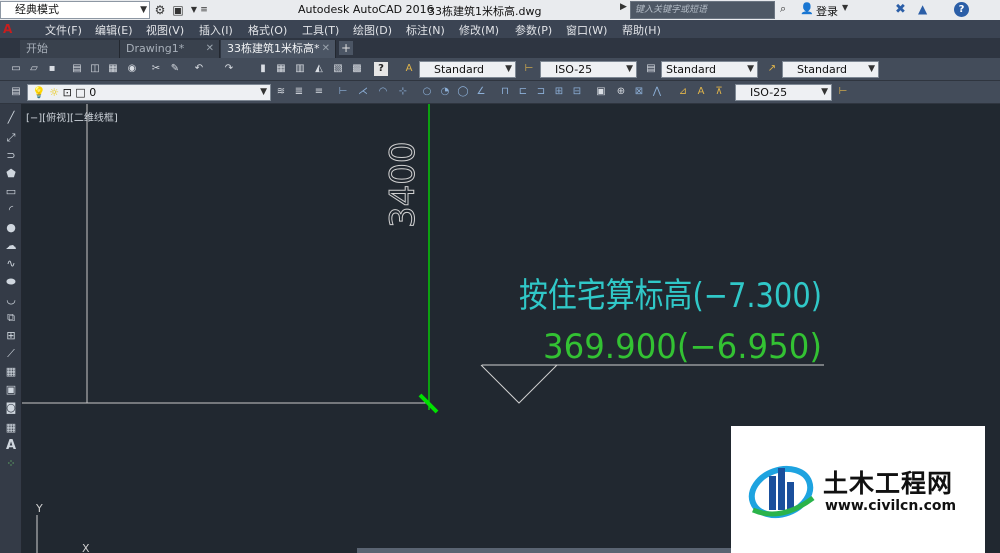  What do you see at coordinates (170, 49) in the screenshot?
I see `tab-drawing1: Drawing1* ✕` at bounding box center [170, 49].